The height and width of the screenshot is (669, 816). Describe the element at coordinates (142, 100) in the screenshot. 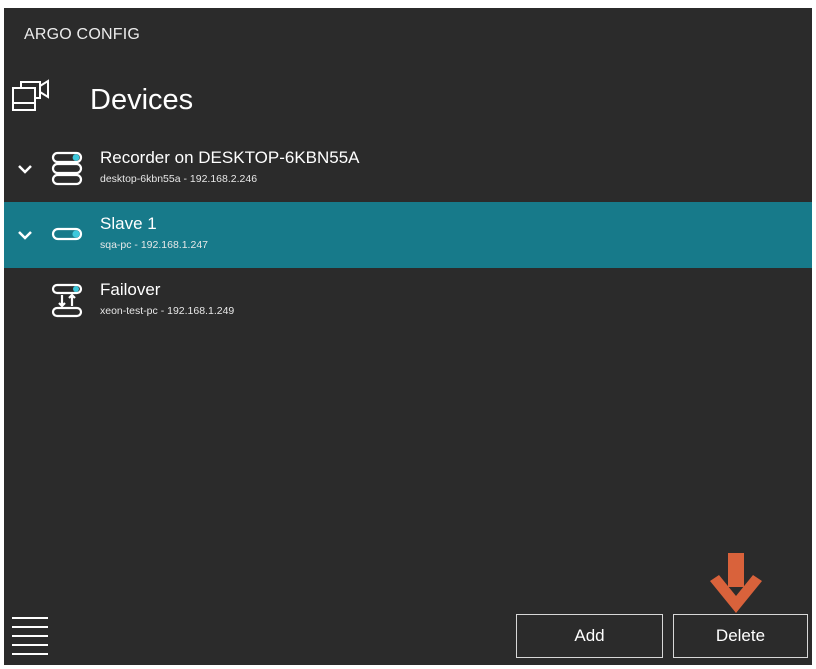

I see `page-title: Devices` at that location.